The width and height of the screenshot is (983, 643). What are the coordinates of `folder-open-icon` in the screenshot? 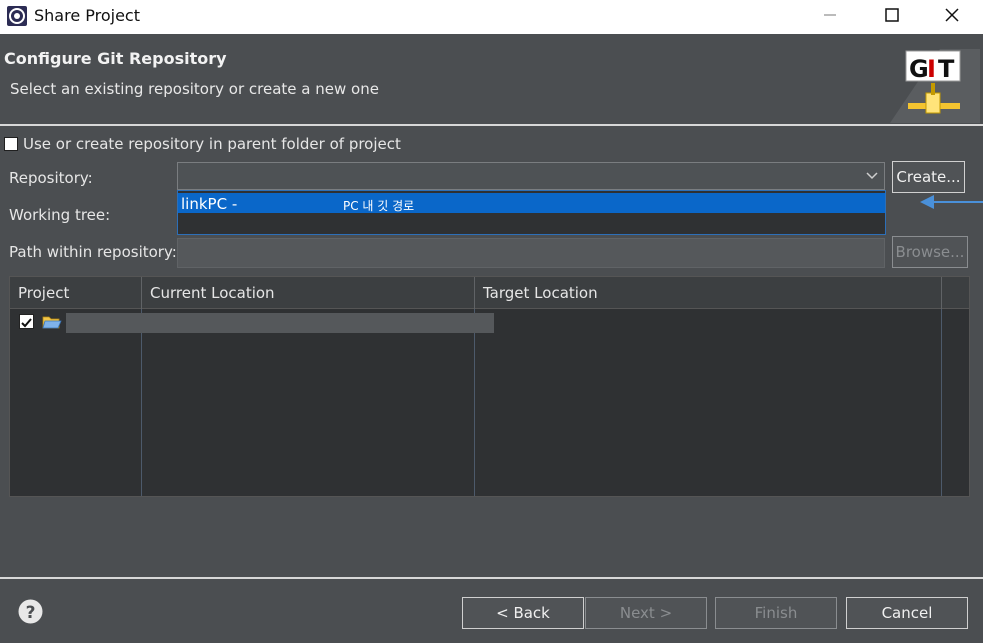 It's located at (52, 322).